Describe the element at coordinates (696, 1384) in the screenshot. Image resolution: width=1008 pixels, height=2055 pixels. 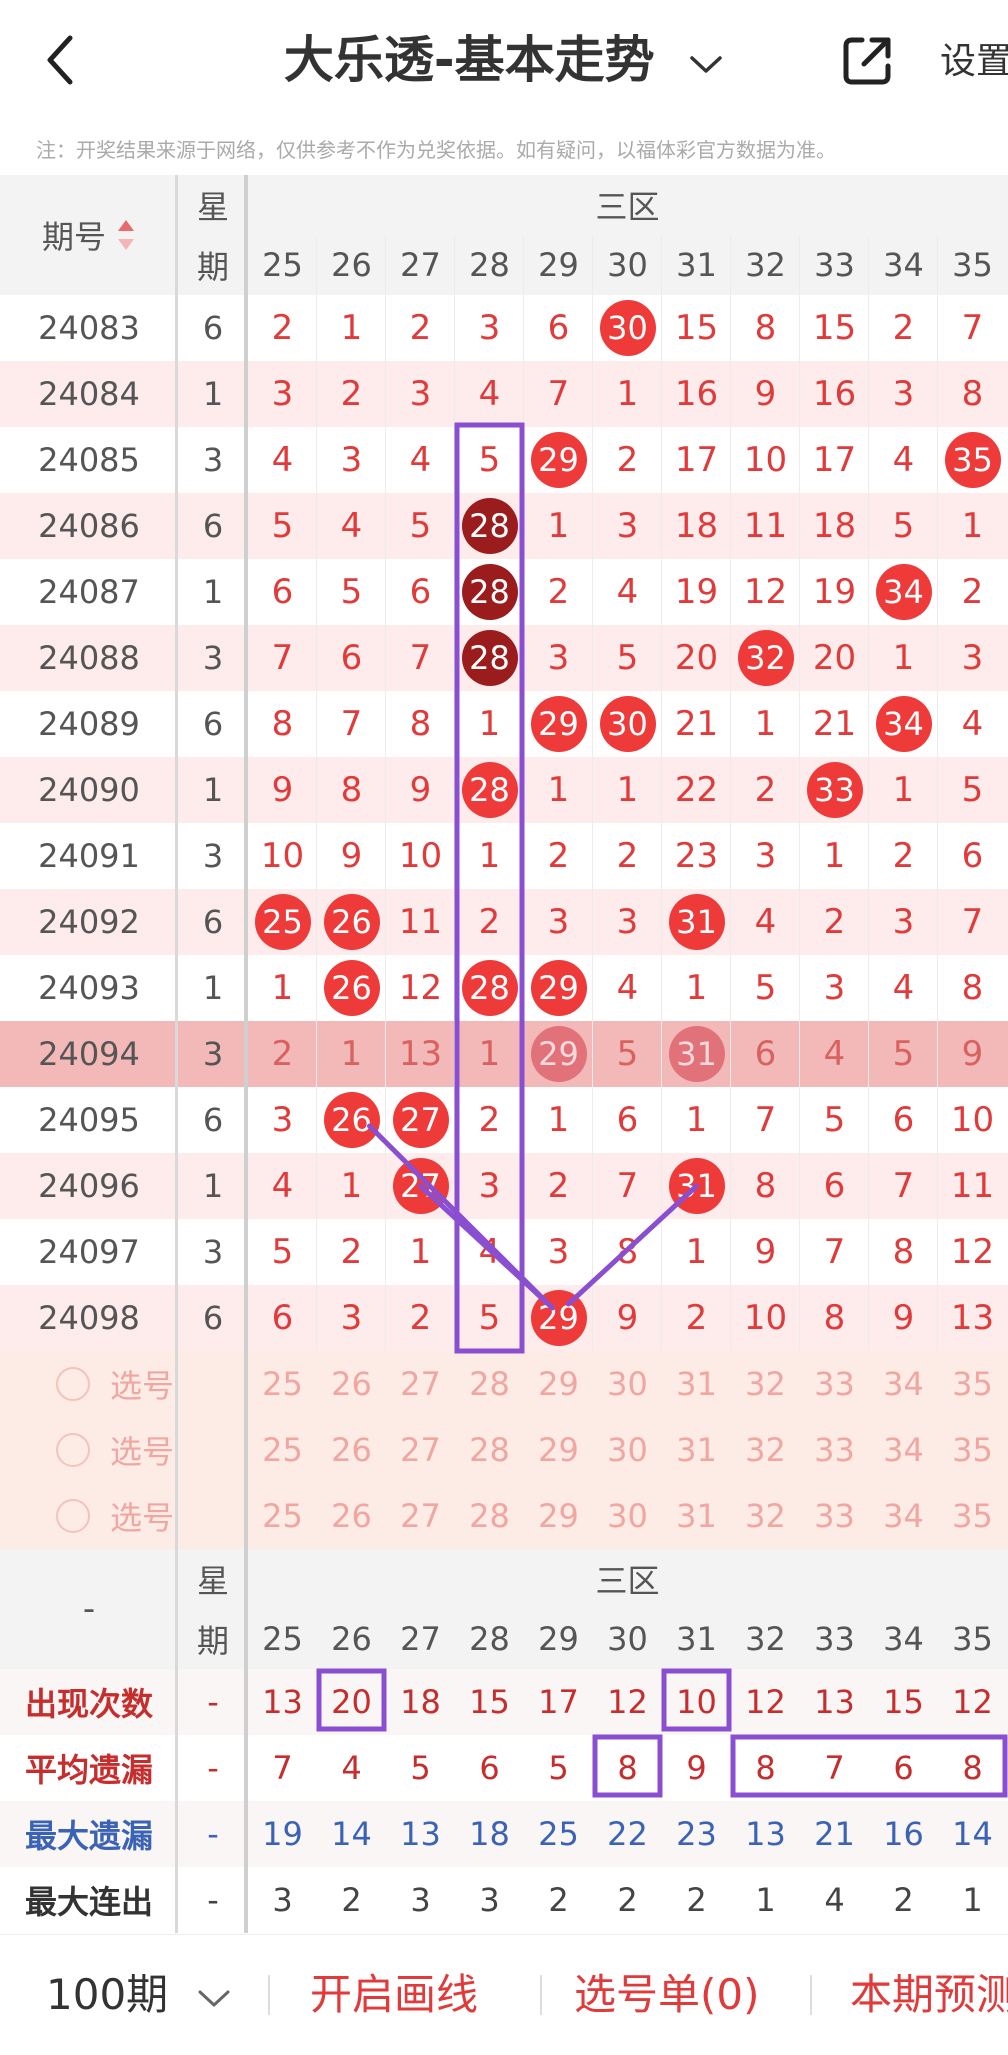
I see `pick-number: 31` at that location.